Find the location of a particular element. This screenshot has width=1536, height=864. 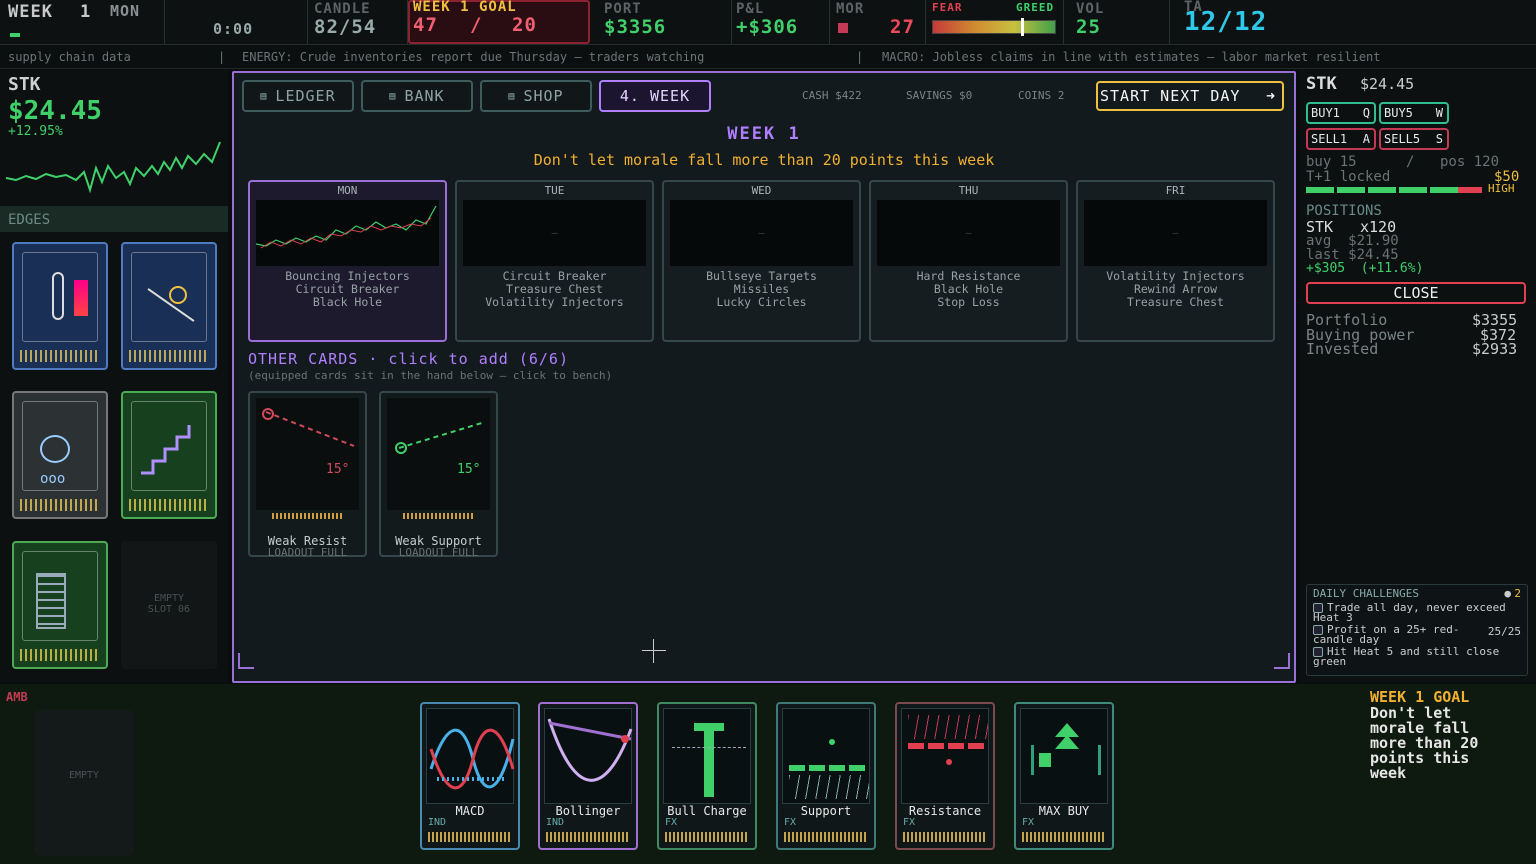

edge-card-staircase is located at coordinates (169, 455).